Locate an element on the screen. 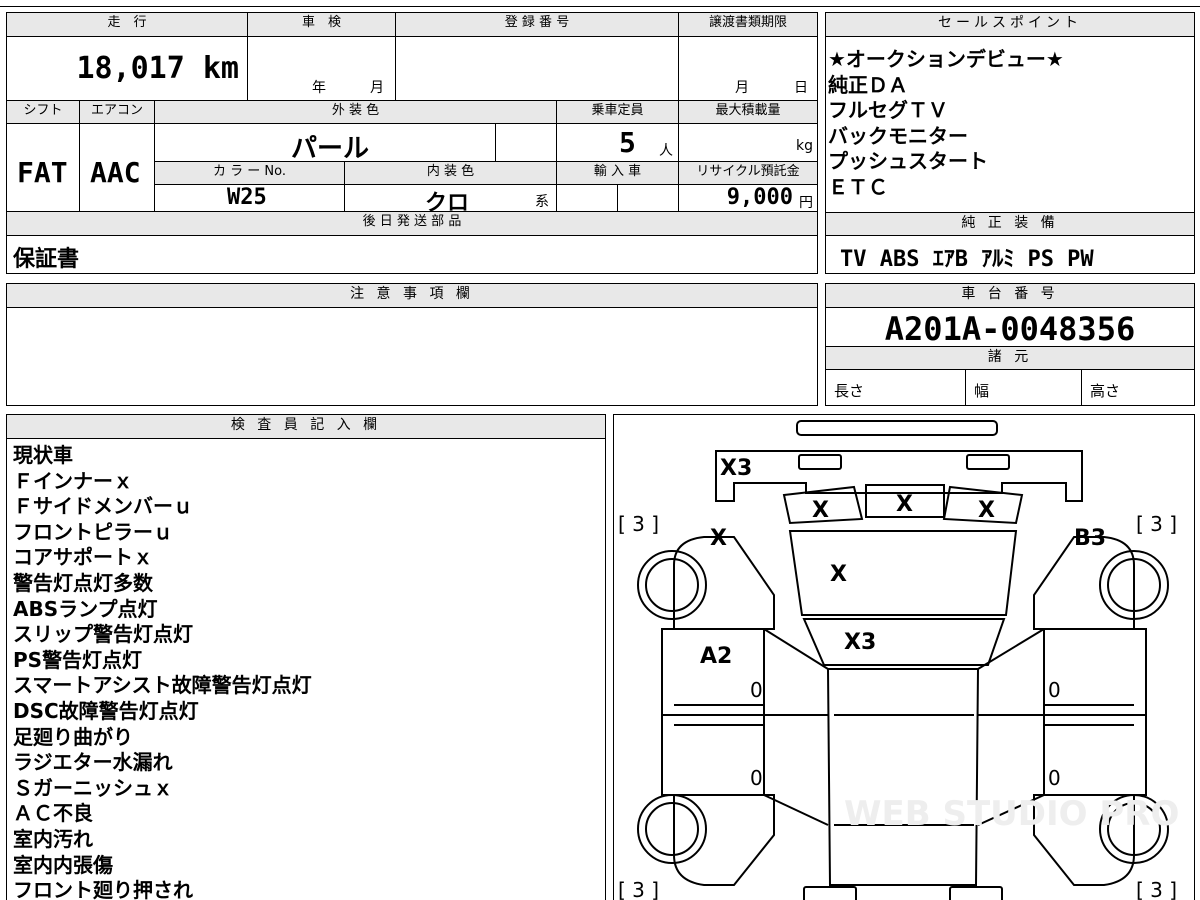 The image size is (1200, 900). capacity-value: 5 is located at coordinates (627, 142).